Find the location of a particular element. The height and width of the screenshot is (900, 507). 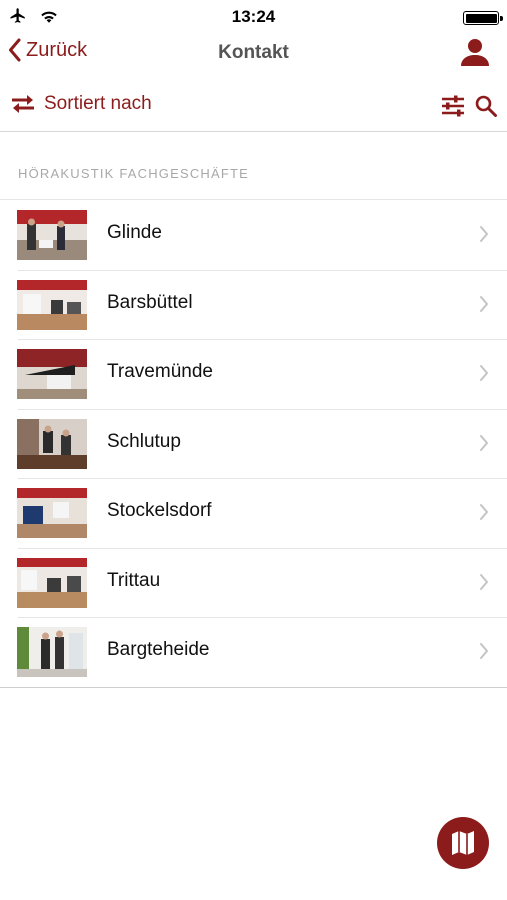

map-button is located at coordinates (463, 843).